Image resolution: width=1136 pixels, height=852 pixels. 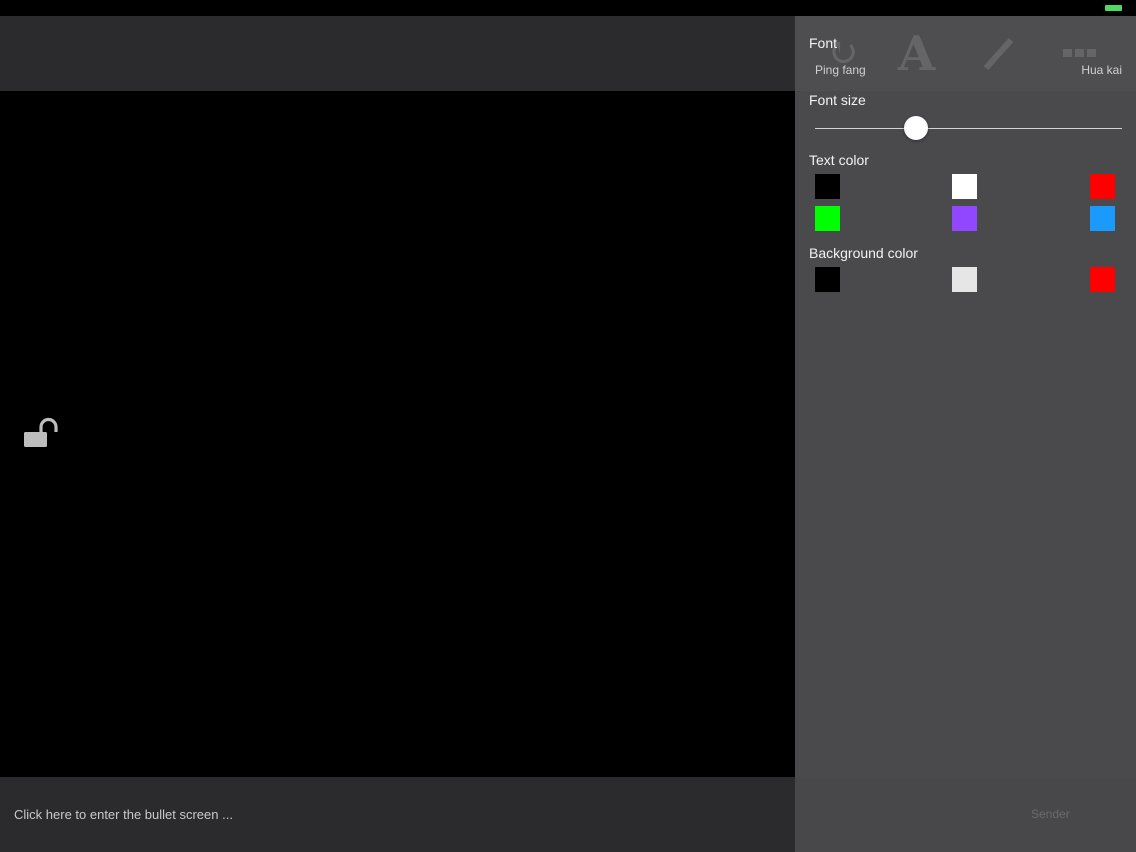 I want to click on background-color-label: Background color, so click(x=863, y=253).